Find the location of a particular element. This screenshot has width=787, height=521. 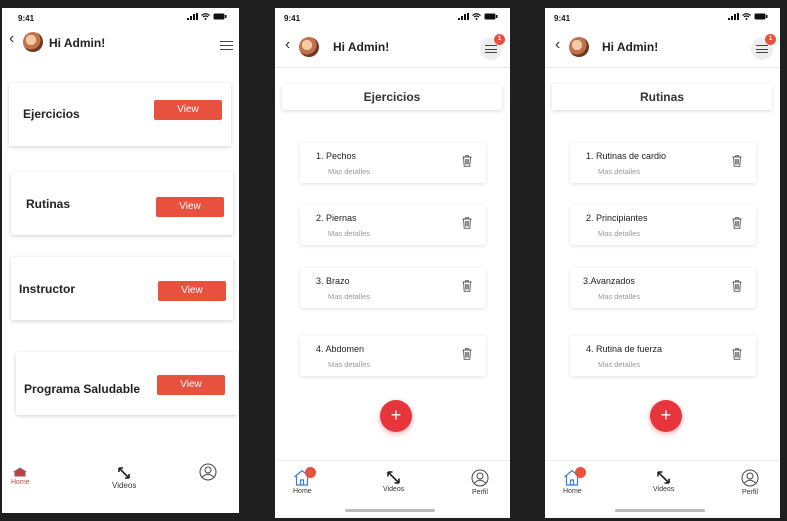

tab-bar: Home Videos Perfil is located at coordinates (392, 489).